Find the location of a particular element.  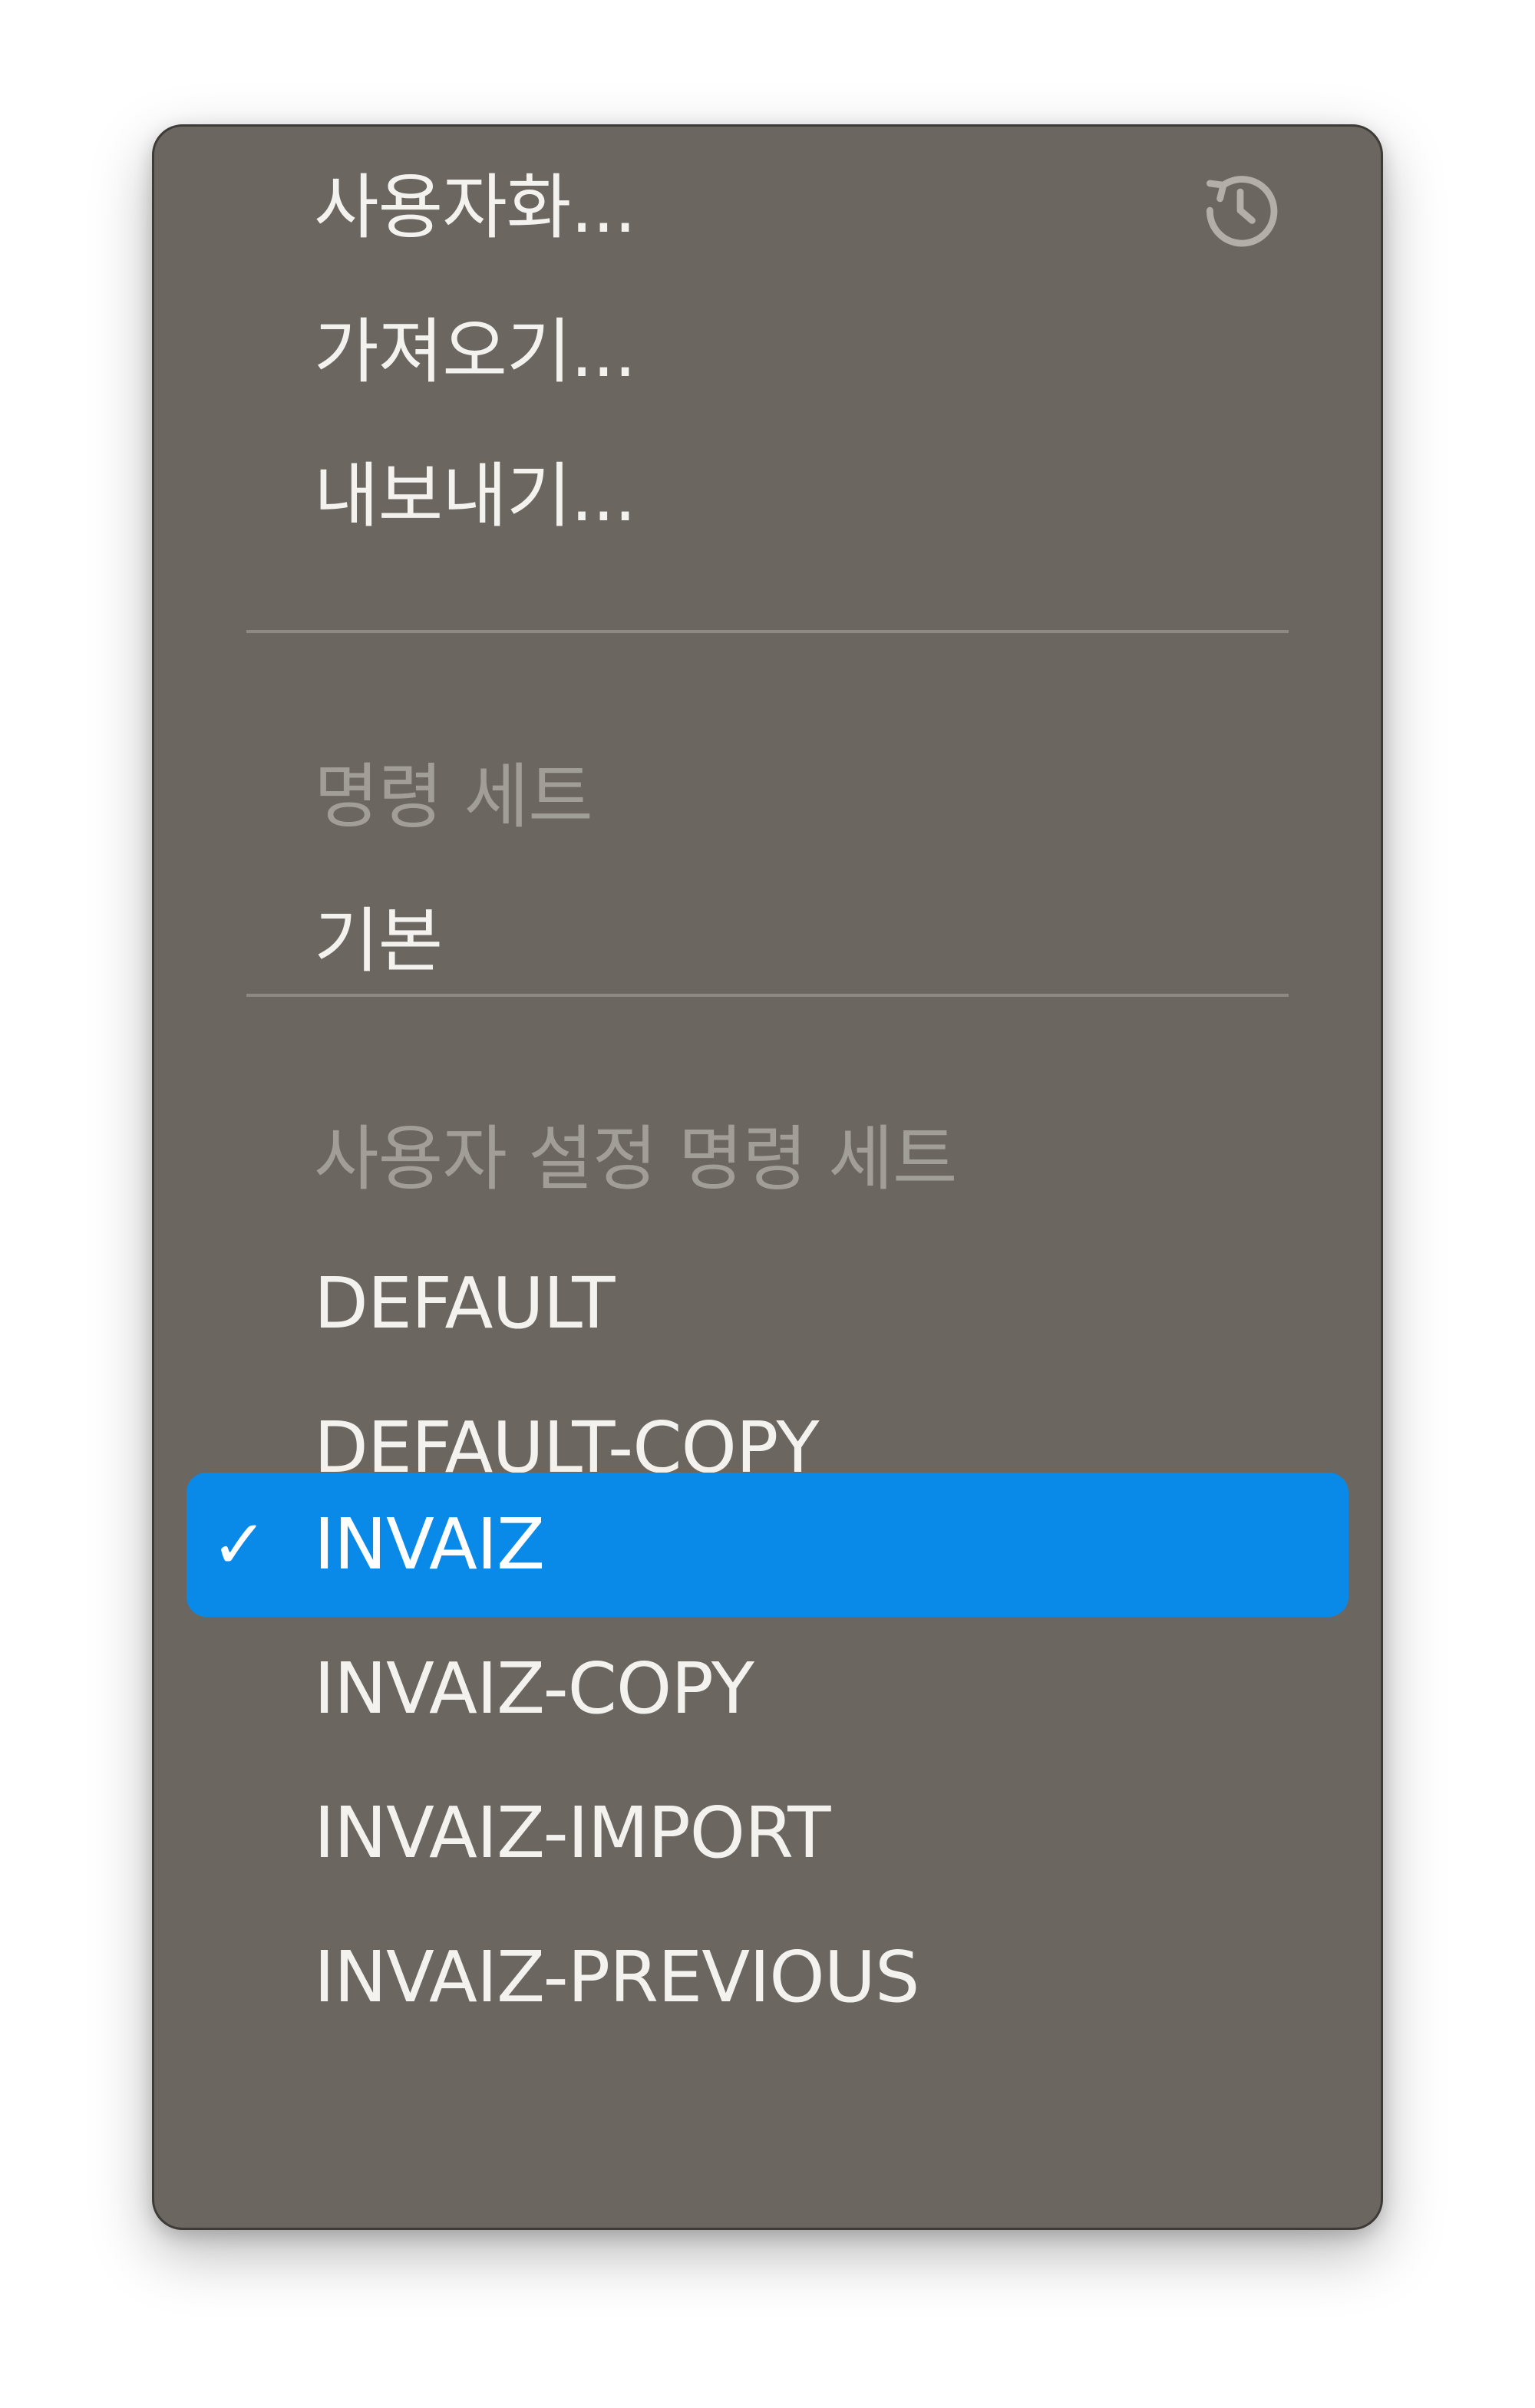

menu-item-custom-default: DEFAULT is located at coordinates (767, 1304).